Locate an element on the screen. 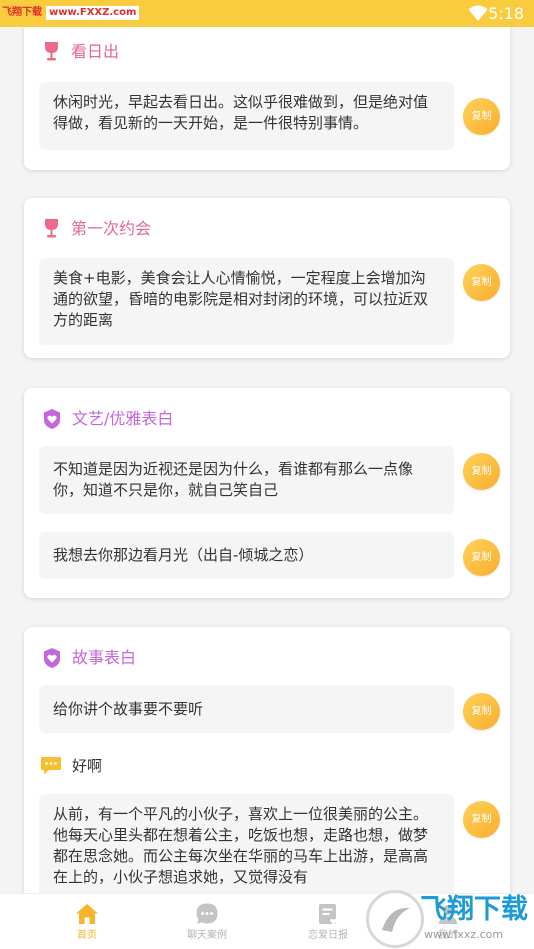 This screenshot has height=949, width=534. card-header: 看日出 is located at coordinates (80, 51).